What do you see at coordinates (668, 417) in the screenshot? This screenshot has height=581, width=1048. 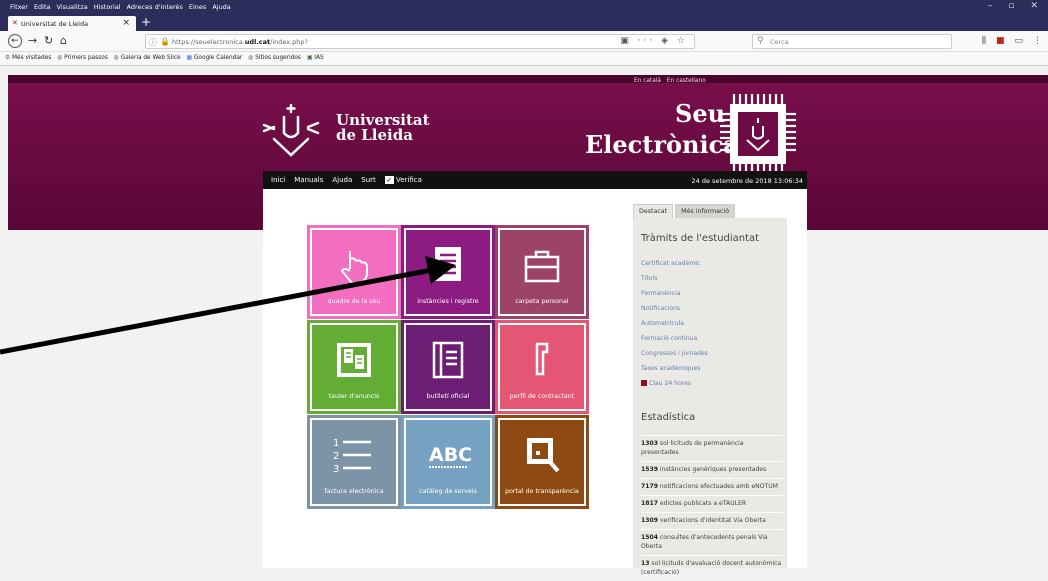 I see `estadistica-title: Estadística` at bounding box center [668, 417].